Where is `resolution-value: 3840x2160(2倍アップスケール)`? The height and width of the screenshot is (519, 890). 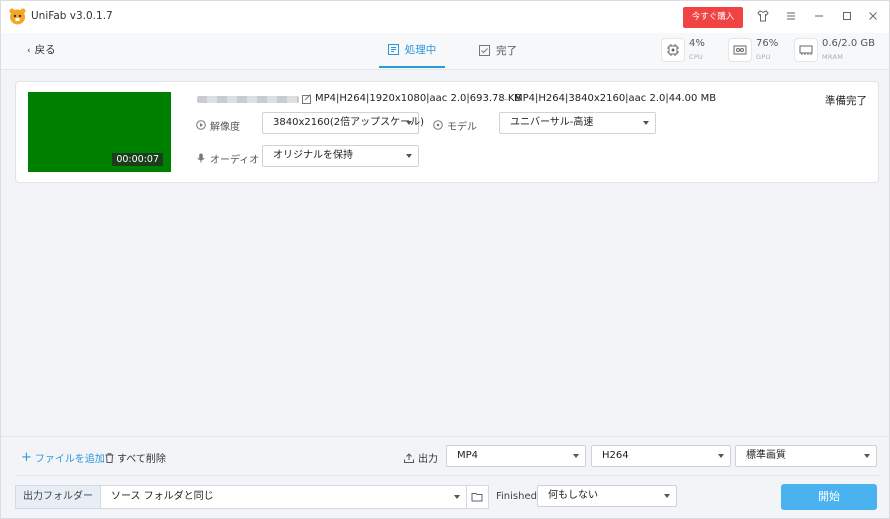 resolution-value: 3840x2160(2倍アップスケール) is located at coordinates (348, 122).